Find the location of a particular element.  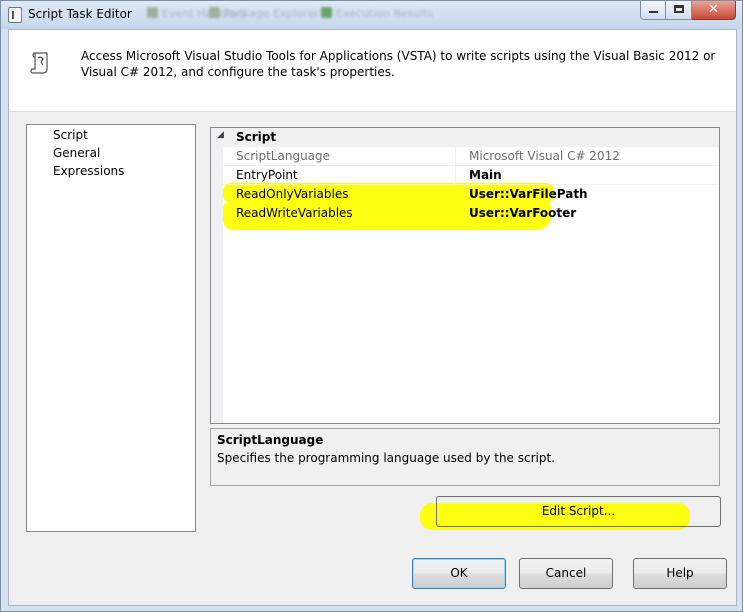

category-label: Script is located at coordinates (256, 137).